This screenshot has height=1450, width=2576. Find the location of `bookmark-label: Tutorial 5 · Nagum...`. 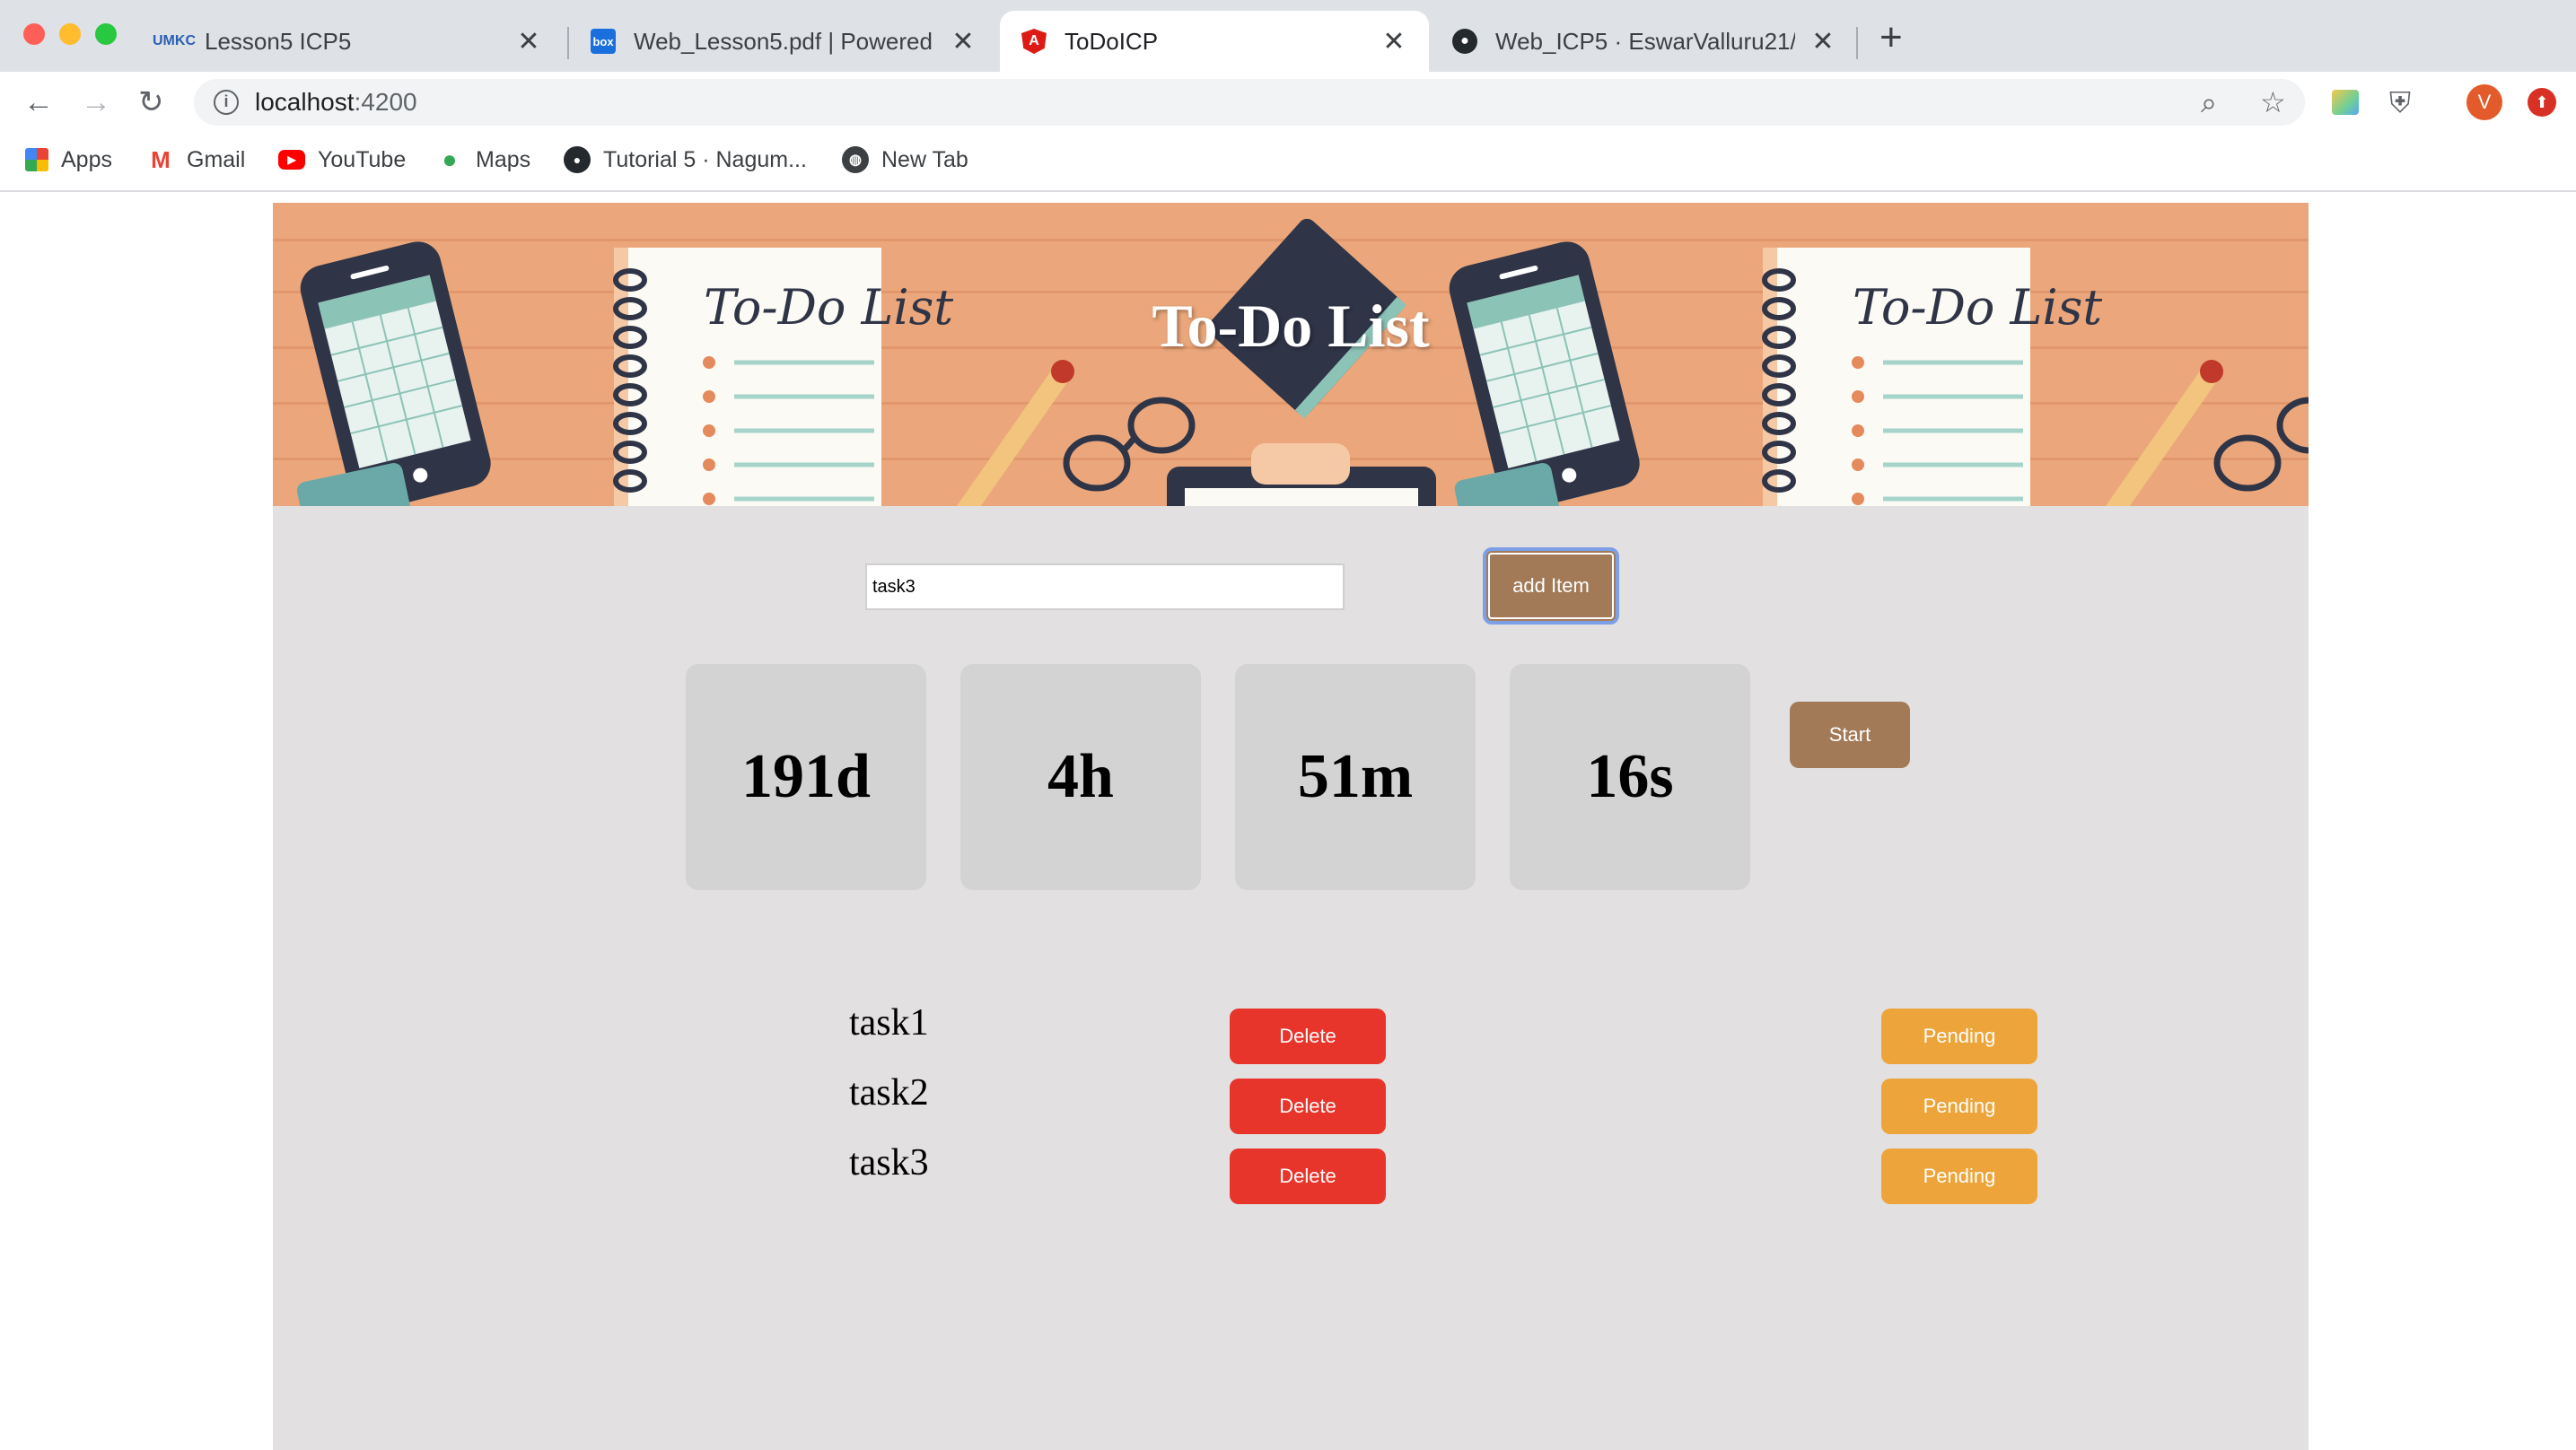

bookmark-label: Tutorial 5 · Nagum... is located at coordinates (705, 159).